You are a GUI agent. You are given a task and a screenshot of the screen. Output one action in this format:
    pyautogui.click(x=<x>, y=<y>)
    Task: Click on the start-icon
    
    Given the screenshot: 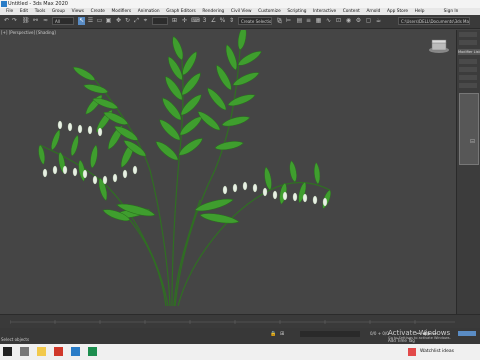 What is the action you would take?
    pyautogui.click(x=7, y=351)
    